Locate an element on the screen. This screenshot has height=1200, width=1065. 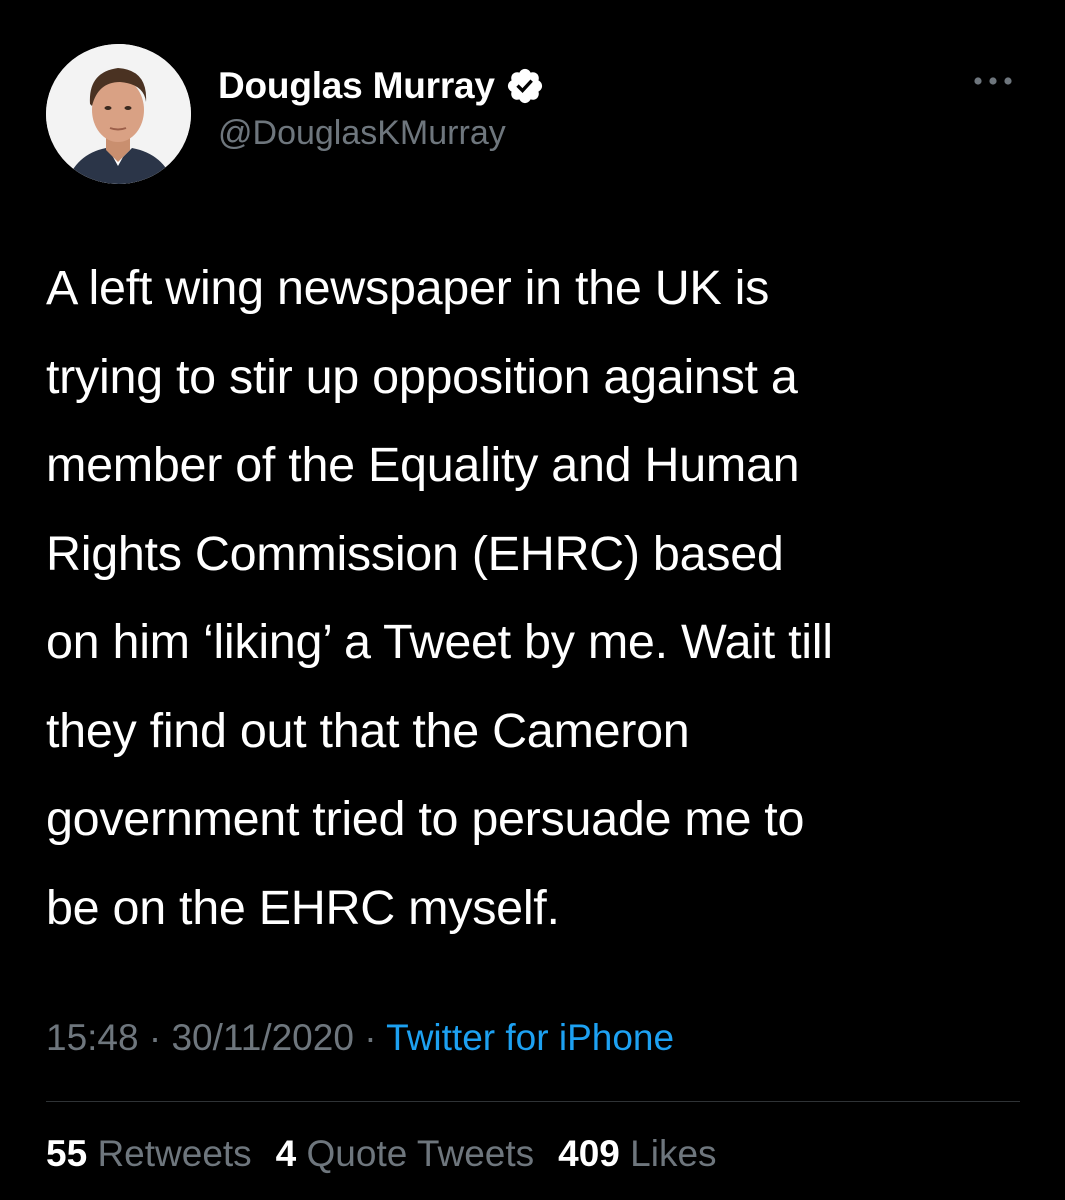
likes-count: 409 is located at coordinates (589, 1153).